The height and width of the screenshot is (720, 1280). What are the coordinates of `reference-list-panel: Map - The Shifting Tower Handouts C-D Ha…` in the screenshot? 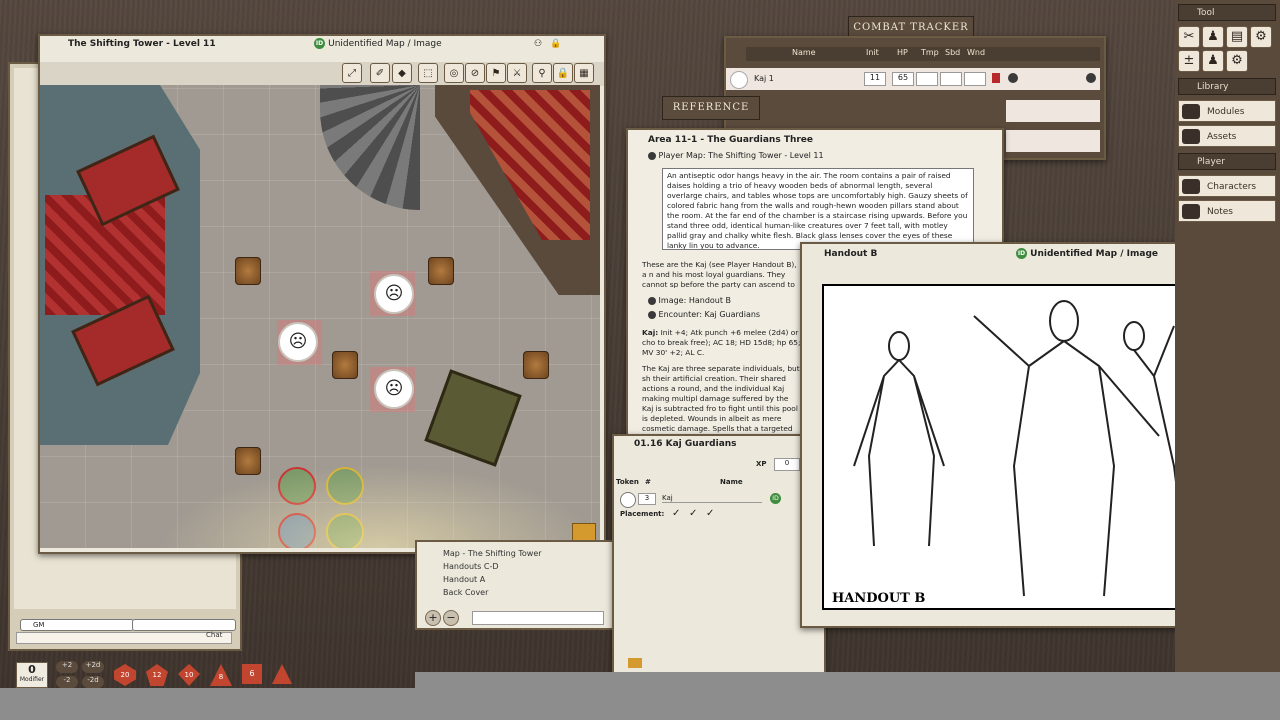 It's located at (514, 585).